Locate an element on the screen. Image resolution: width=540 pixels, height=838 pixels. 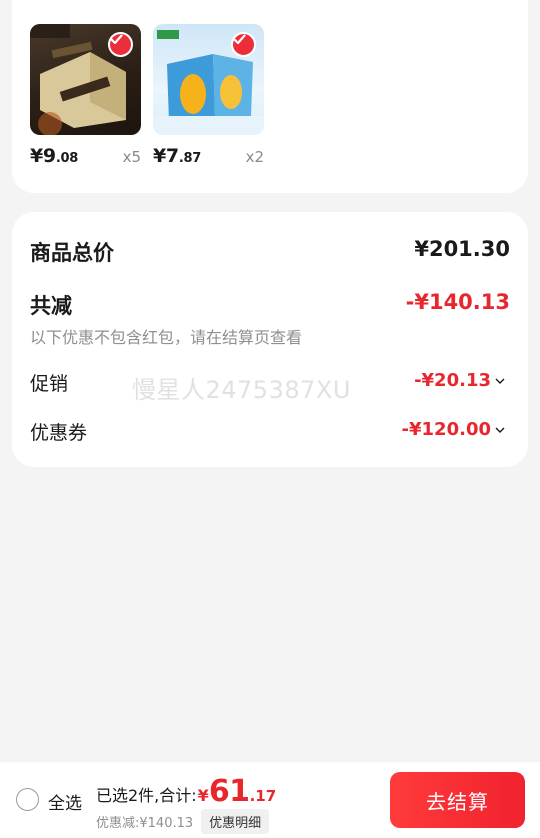
product-price: ¥9.08 is located at coordinates (54, 156).